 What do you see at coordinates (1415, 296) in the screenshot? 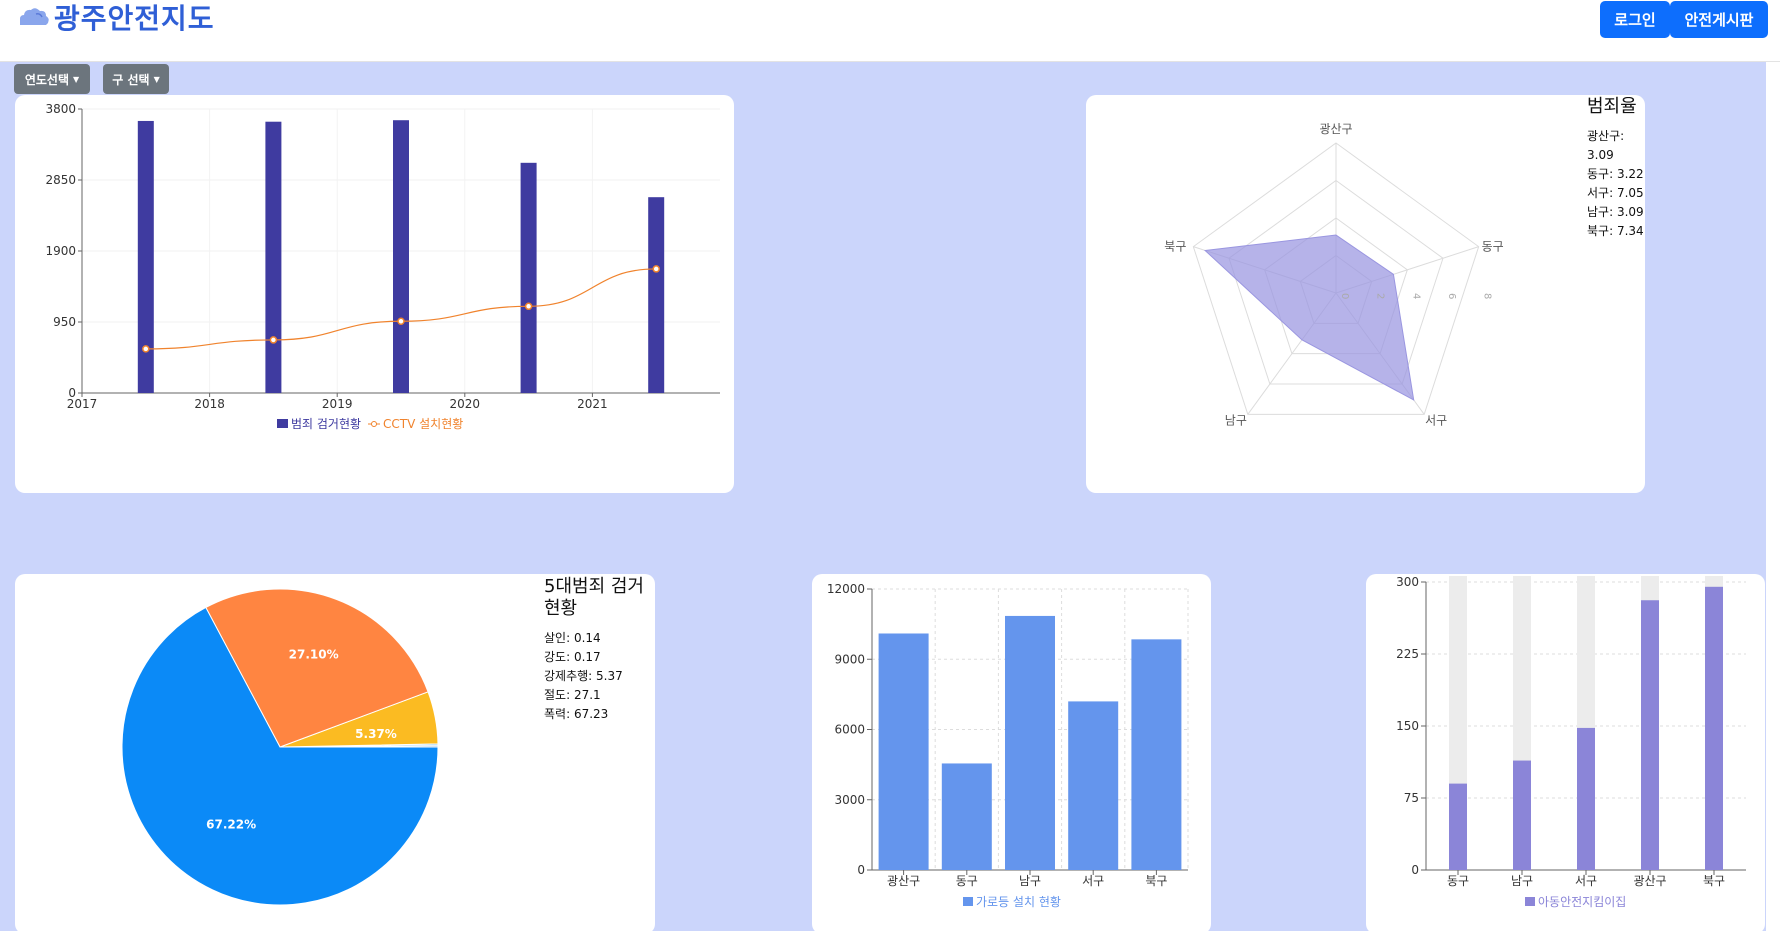
I see `radar-tick-label: 4` at bounding box center [1415, 296].